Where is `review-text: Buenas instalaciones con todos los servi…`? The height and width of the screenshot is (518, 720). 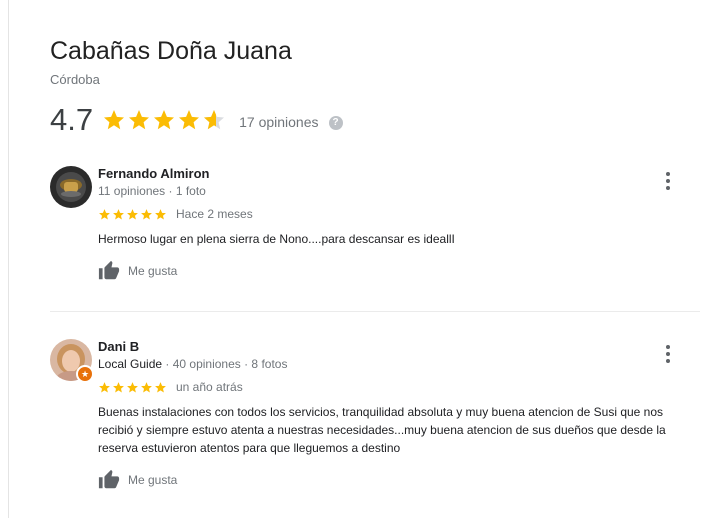
review-text: Buenas instalaciones con todos los servi… is located at coordinates (382, 430).